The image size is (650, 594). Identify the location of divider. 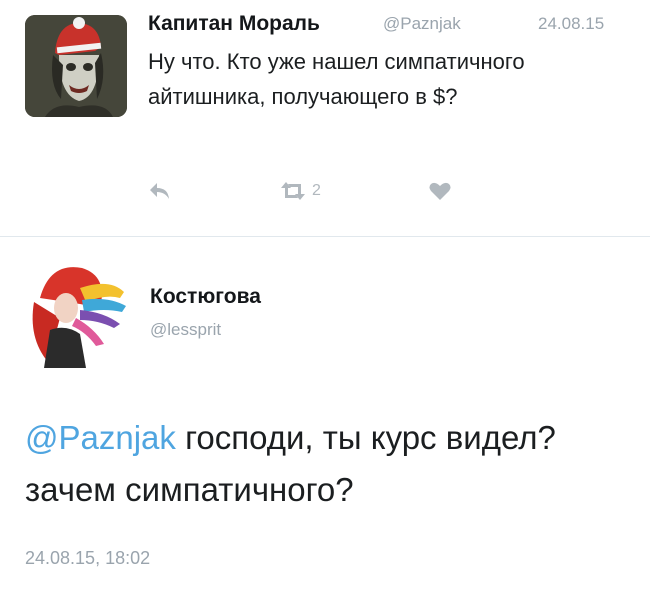
(325, 236).